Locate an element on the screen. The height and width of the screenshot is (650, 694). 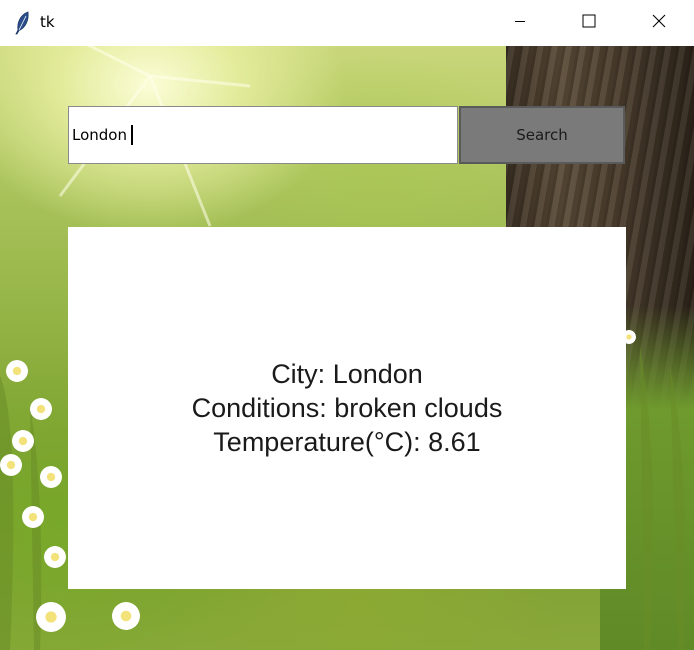
minimize-button is located at coordinates (520, 23).